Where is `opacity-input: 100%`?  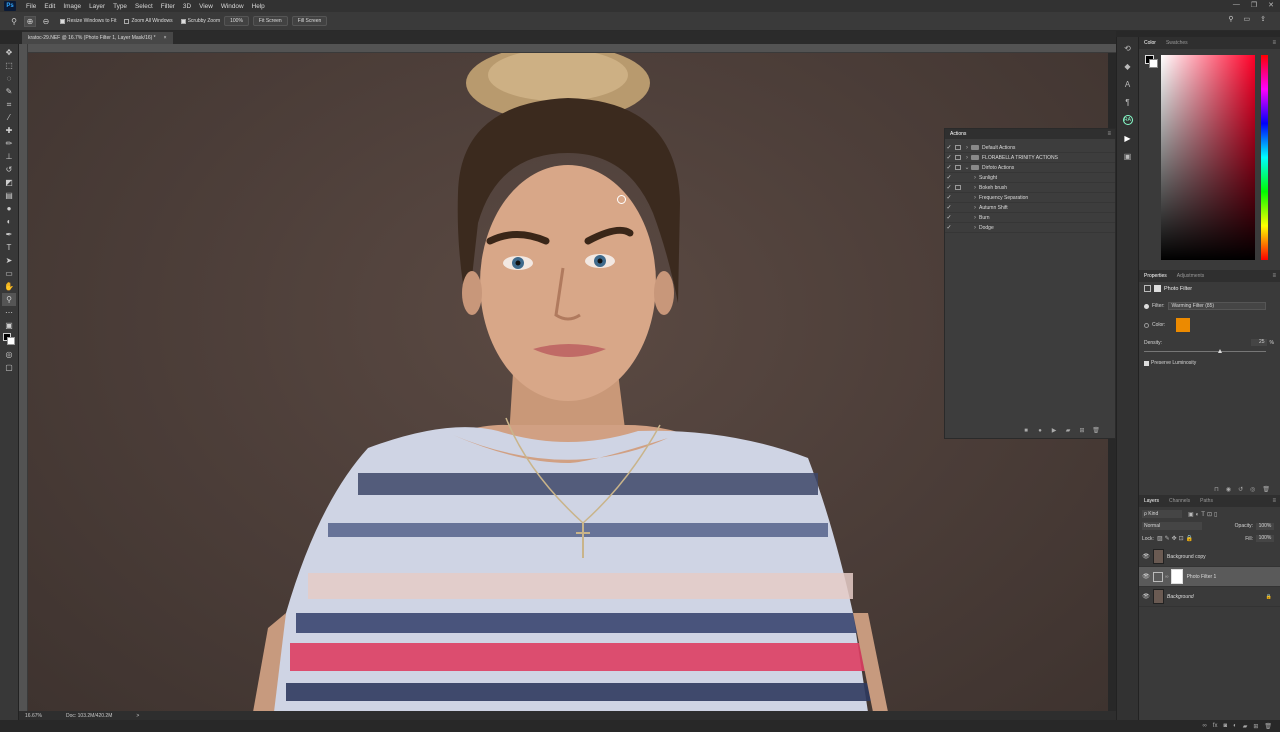 opacity-input: 100% is located at coordinates (1265, 526).